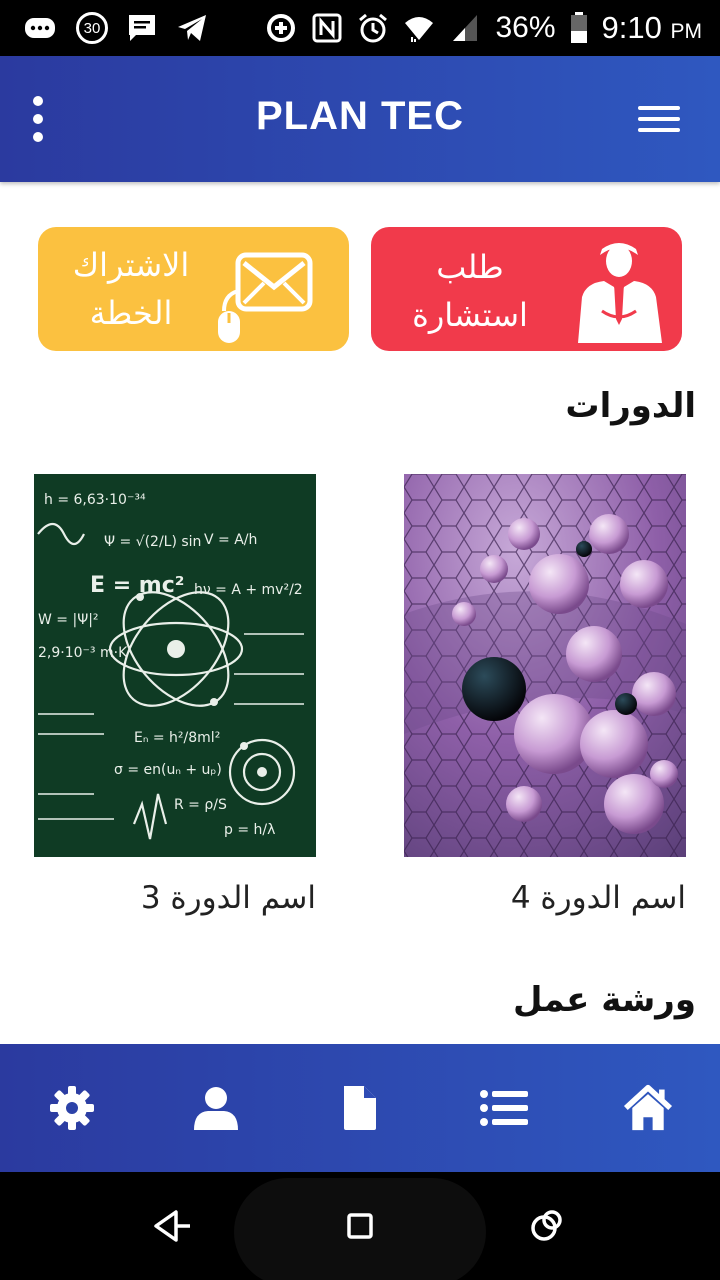 This screenshot has width=720, height=1280. Describe the element at coordinates (631, 27) in the screenshot. I see `clock-time: 9:10` at that location.